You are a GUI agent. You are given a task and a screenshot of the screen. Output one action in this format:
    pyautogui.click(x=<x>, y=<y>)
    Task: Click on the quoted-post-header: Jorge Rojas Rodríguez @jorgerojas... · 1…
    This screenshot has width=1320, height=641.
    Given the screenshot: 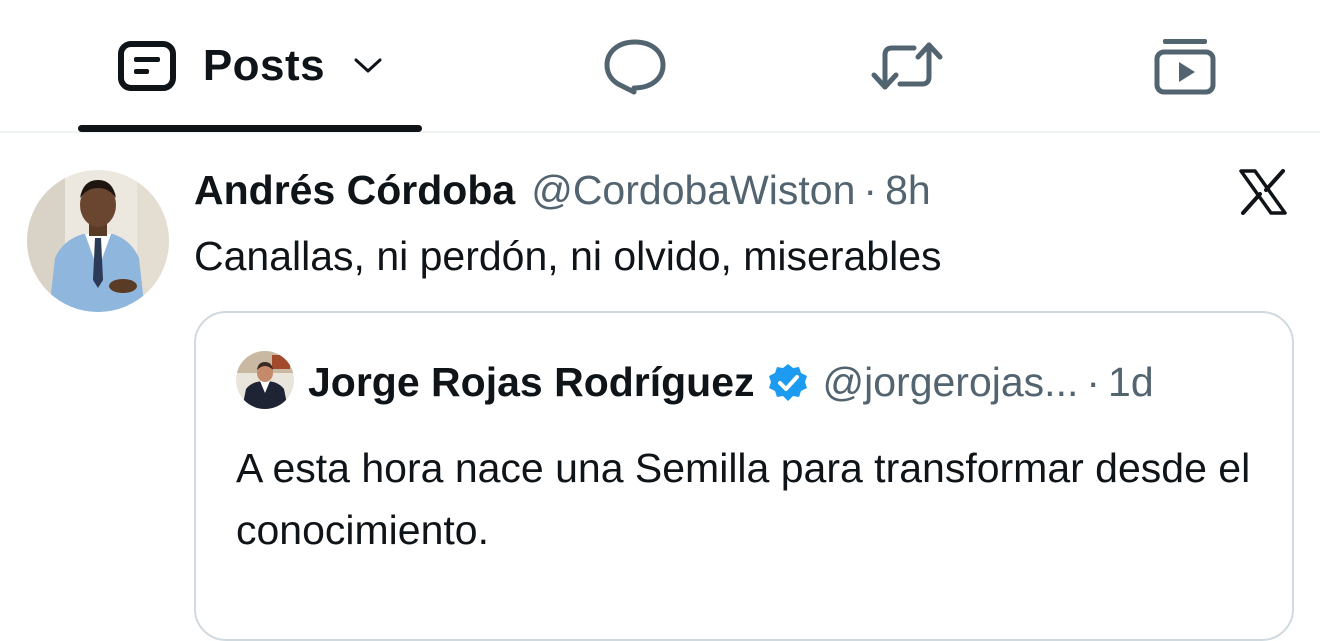 What is the action you would take?
    pyautogui.click(x=731, y=382)
    